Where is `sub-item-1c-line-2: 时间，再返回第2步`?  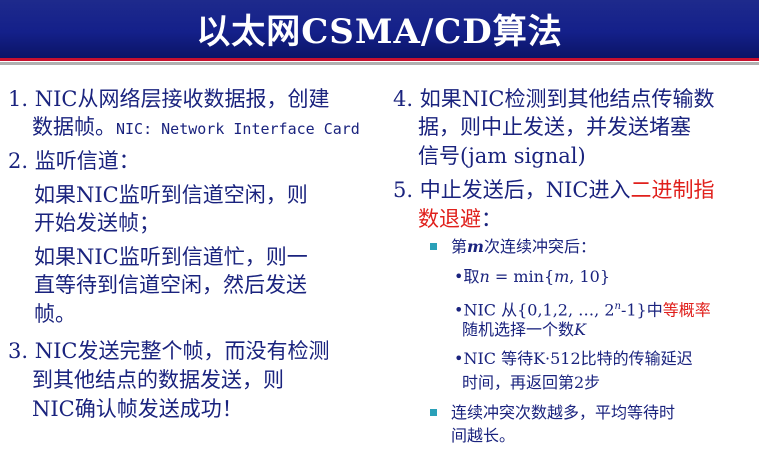
sub-item-1c-line-2: 时间，再返回第2步 is located at coordinates (531, 382).